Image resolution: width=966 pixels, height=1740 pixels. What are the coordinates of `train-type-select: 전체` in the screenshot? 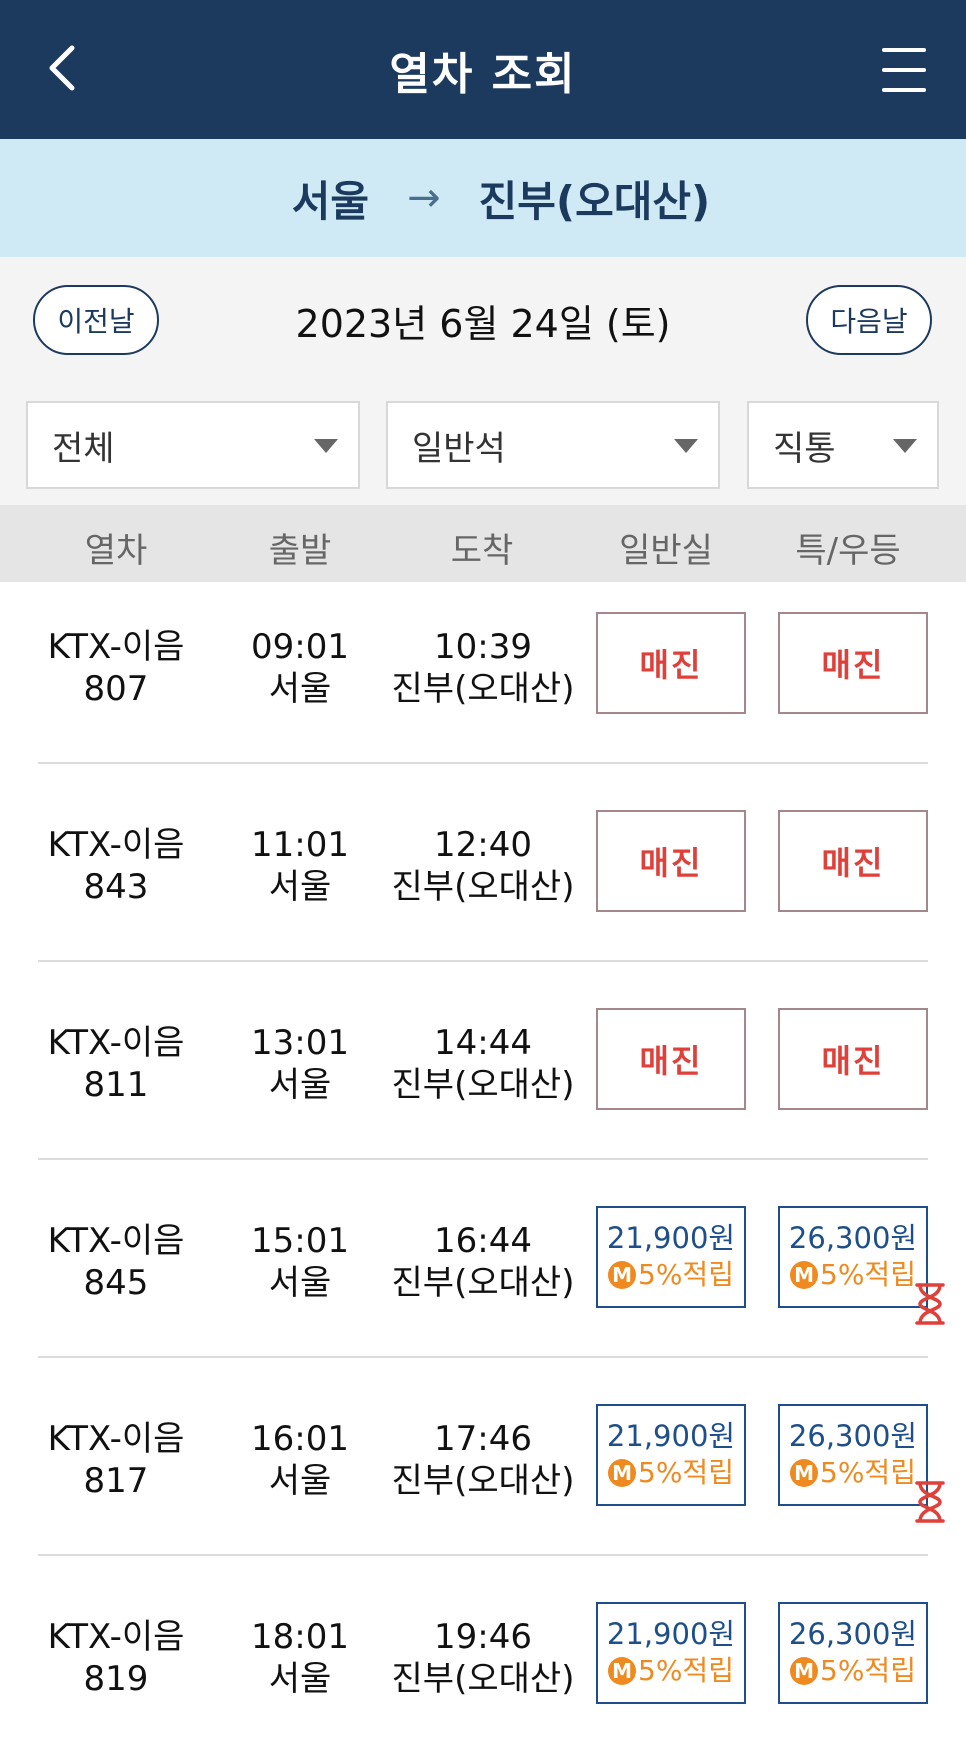 It's located at (193, 445).